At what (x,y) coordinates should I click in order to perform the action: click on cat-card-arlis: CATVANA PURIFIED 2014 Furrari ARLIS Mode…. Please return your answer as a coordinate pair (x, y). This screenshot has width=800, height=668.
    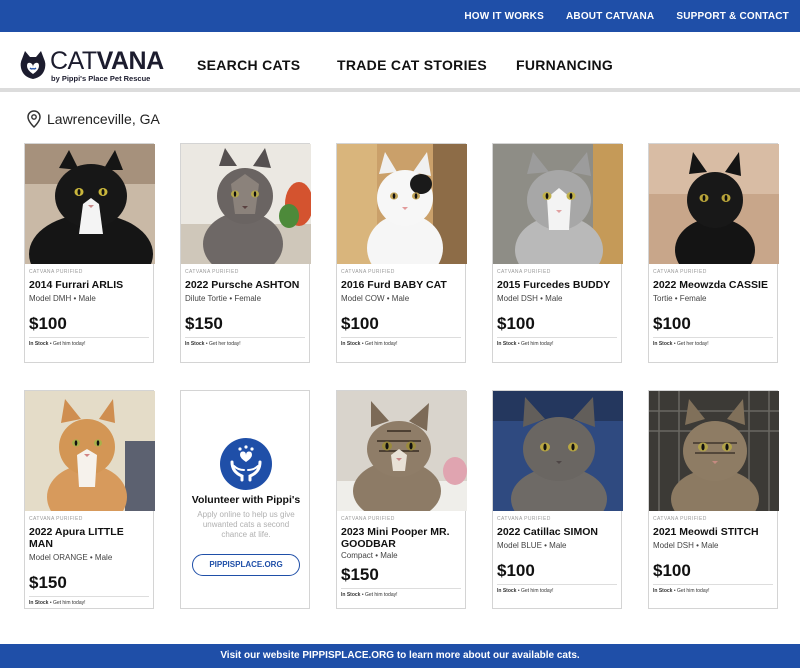
    Looking at the image, I should click on (89, 253).